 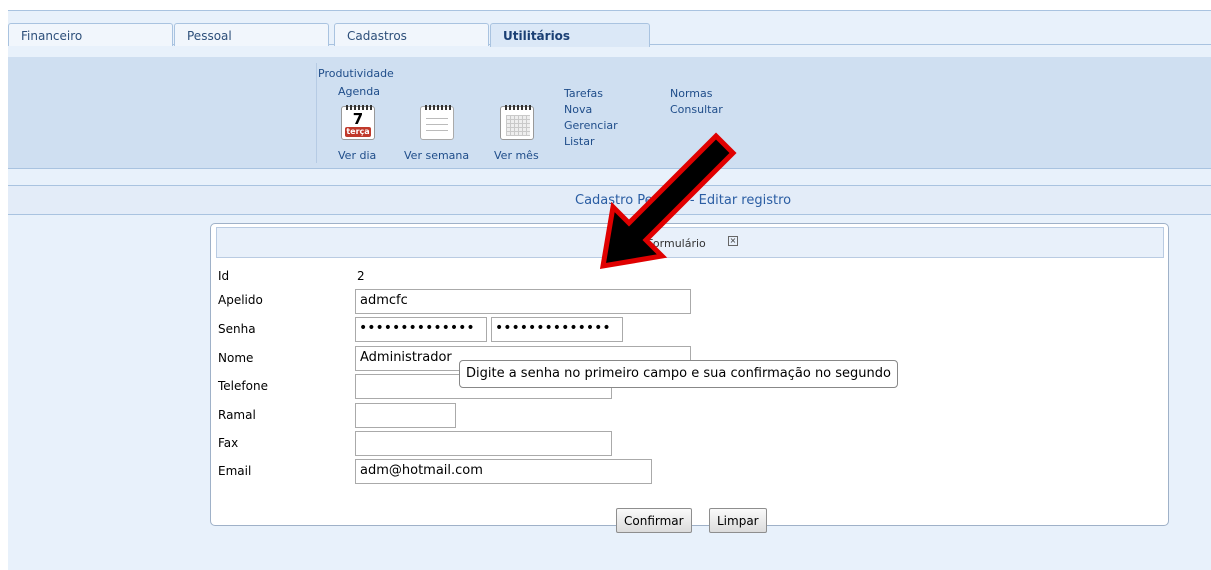 What do you see at coordinates (579, 141) in the screenshot?
I see `tarefas-listar-link: Listar` at bounding box center [579, 141].